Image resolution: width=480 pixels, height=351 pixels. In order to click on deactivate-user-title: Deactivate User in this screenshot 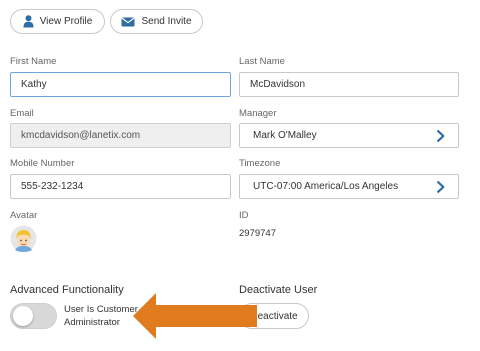, I will do `click(278, 290)`.